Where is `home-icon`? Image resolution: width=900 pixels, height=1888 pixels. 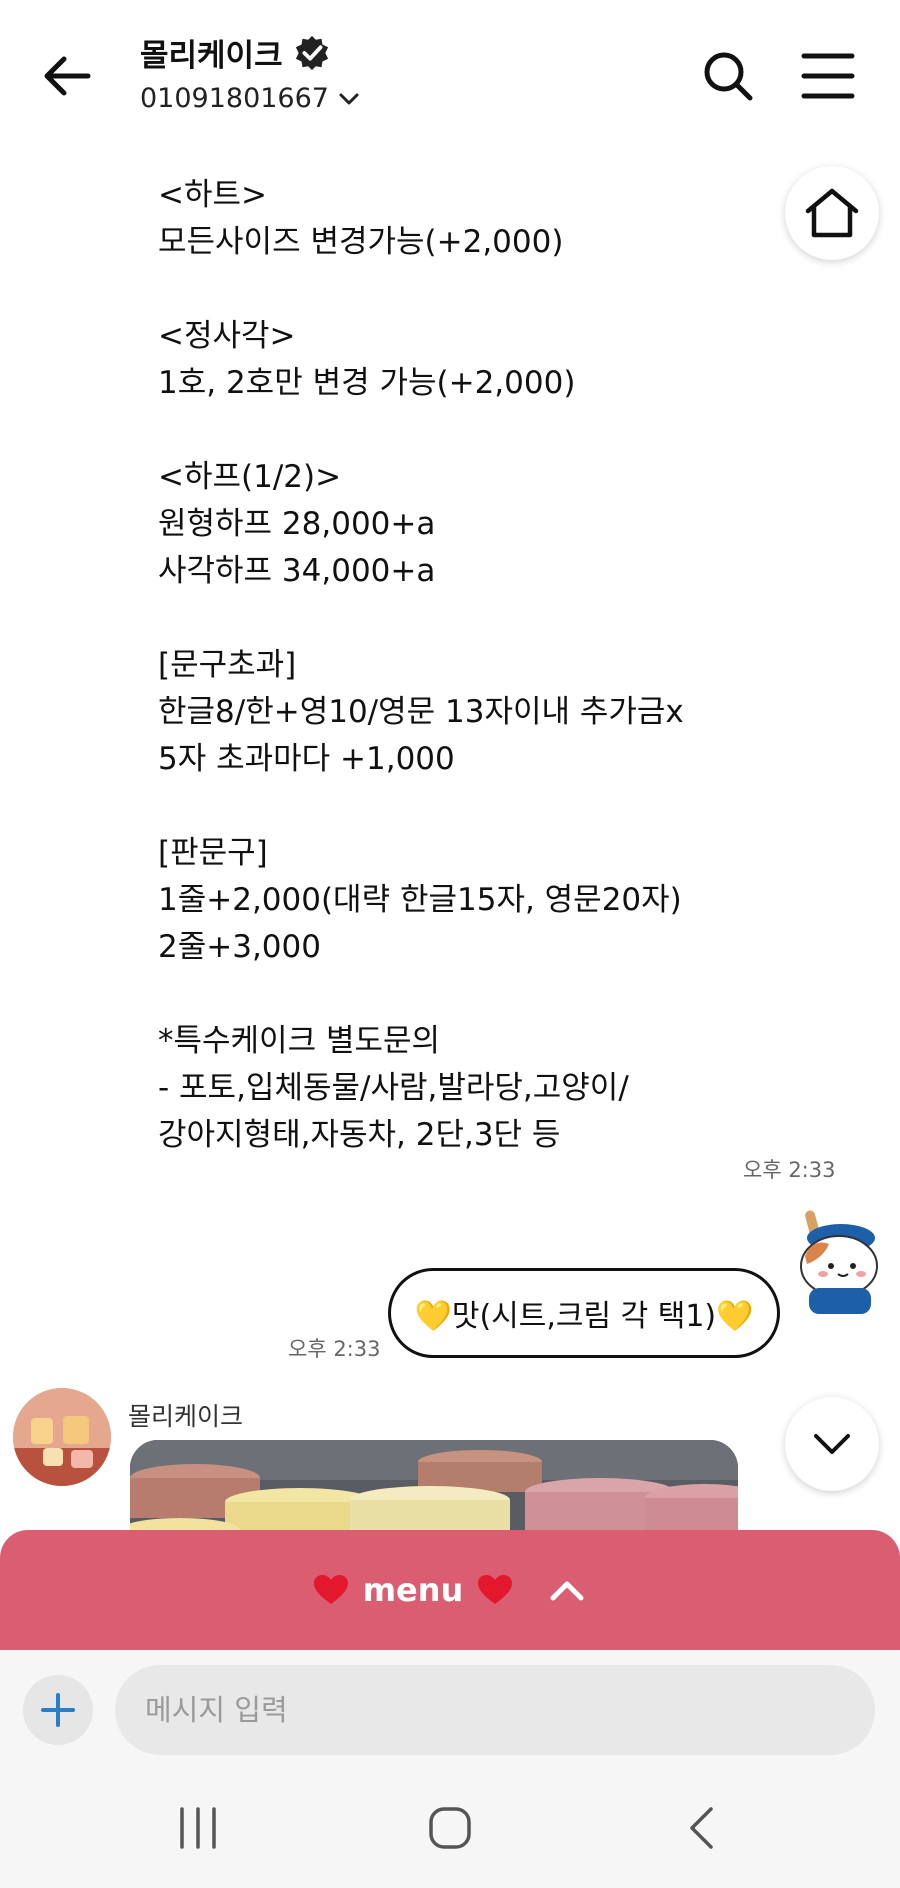
home-icon is located at coordinates (832, 213).